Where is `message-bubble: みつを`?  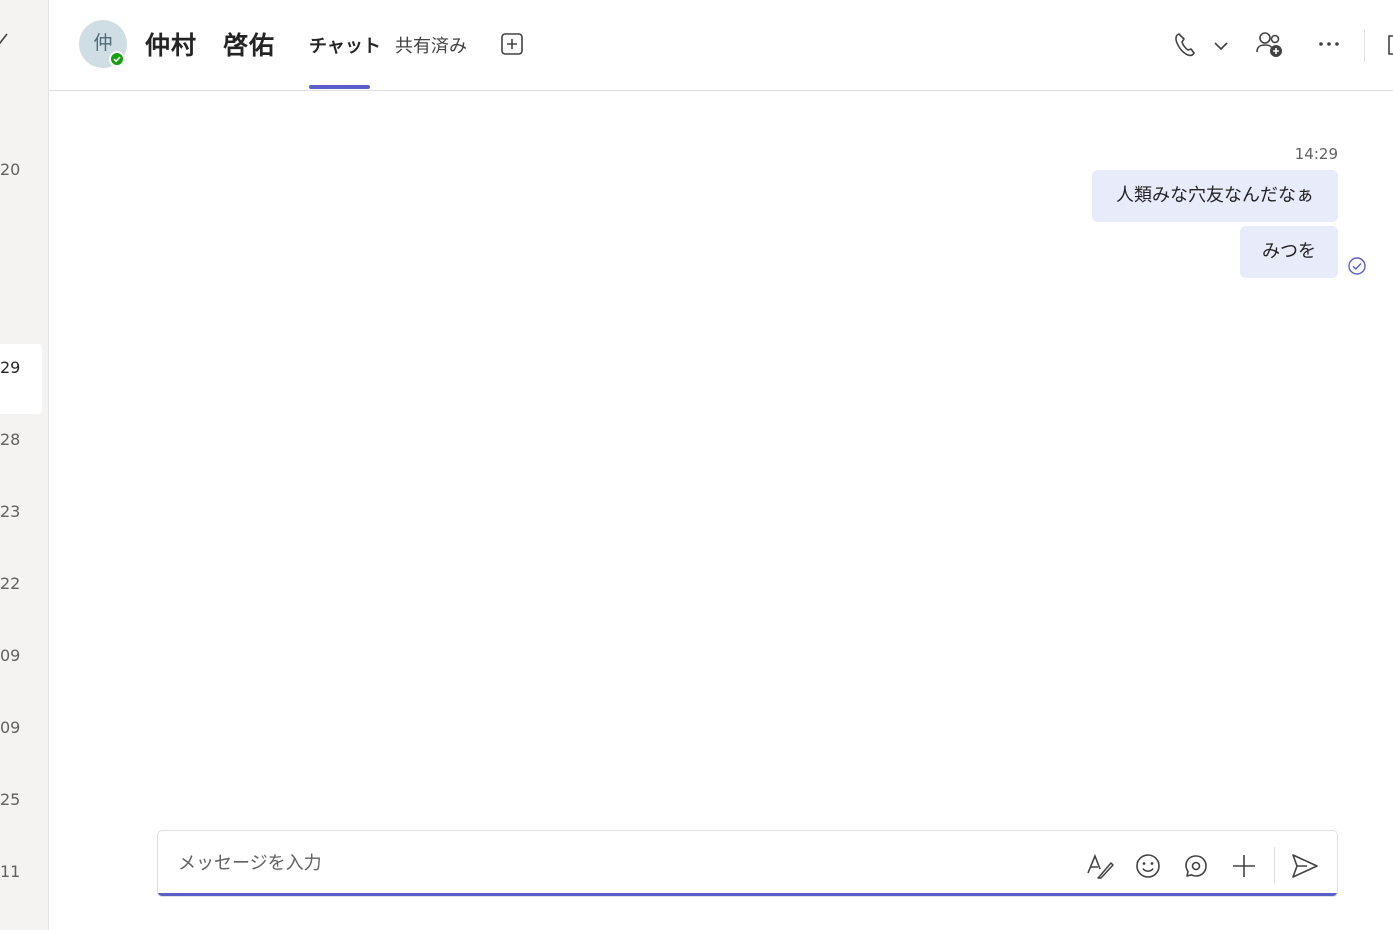
message-bubble: みつを is located at coordinates (1289, 252).